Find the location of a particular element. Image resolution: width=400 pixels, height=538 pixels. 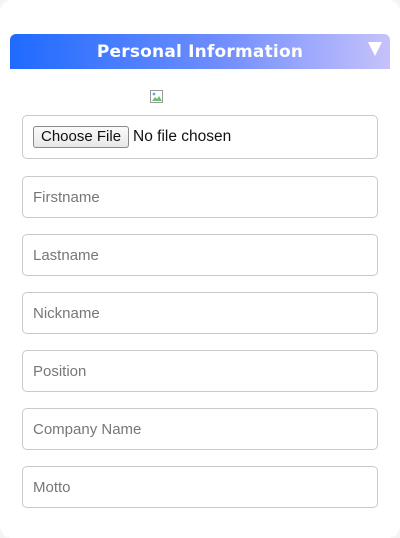

lastname-field is located at coordinates (200, 255).